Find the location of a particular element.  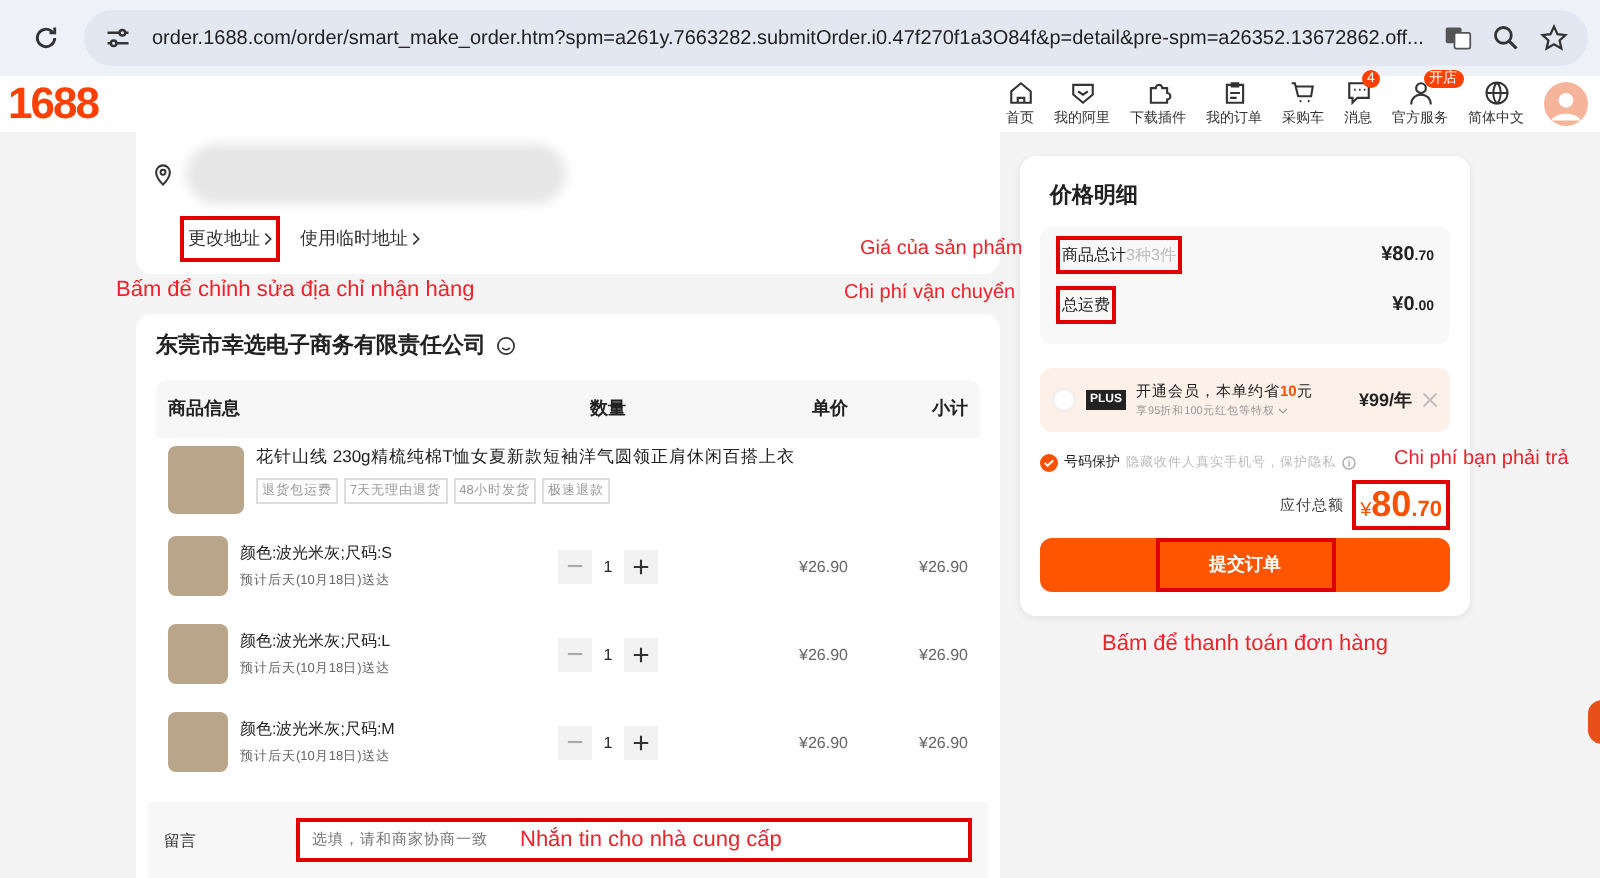

annotation-text: Chi phí vận chuyển is located at coordinates (930, 293).